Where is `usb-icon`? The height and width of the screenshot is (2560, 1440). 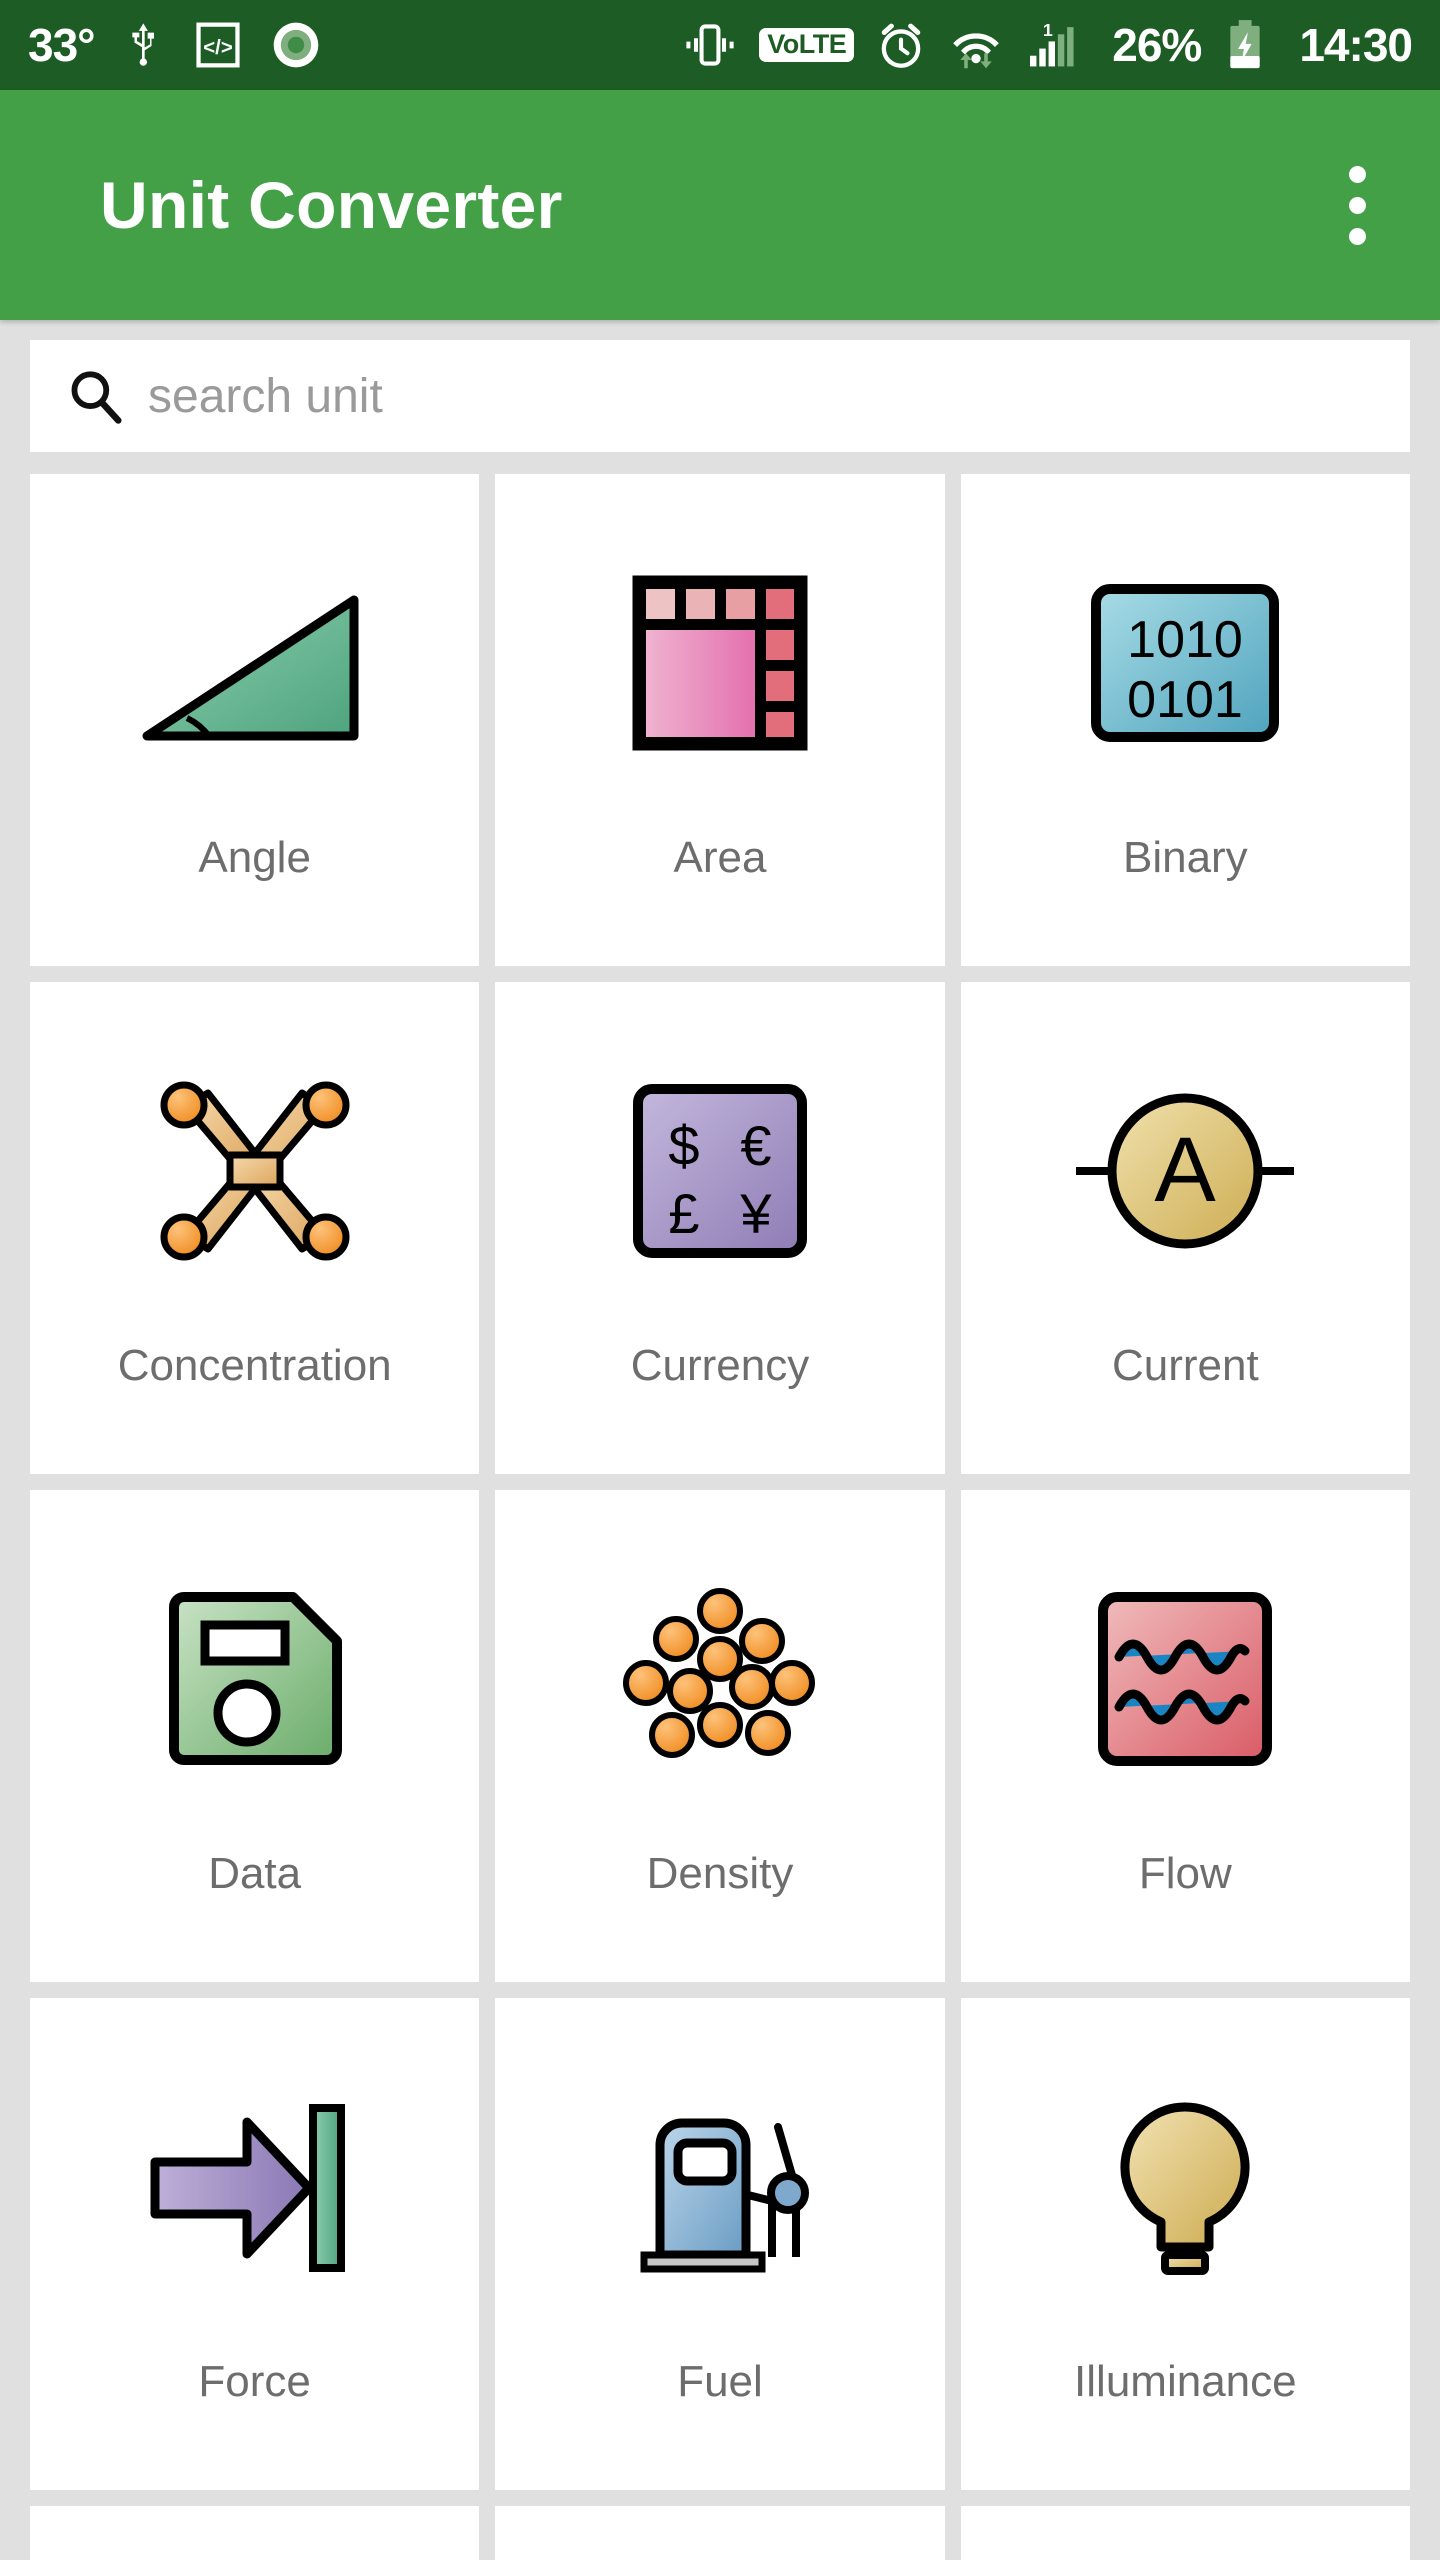
usb-icon is located at coordinates (145, 45).